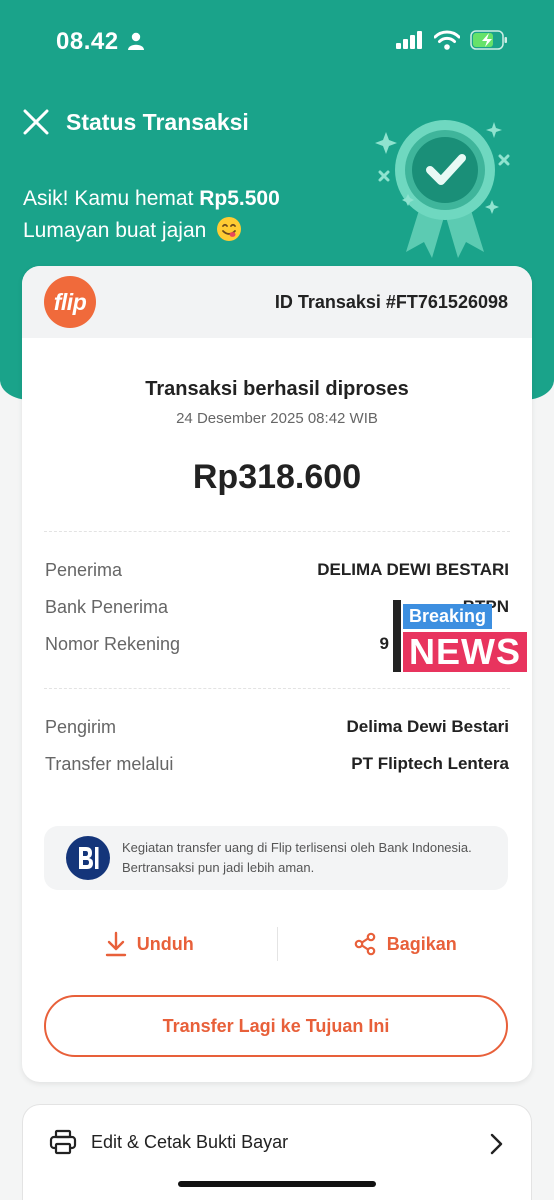 This screenshot has width=554, height=1200. What do you see at coordinates (488, 40) in the screenshot?
I see `battery-charging-icon` at bounding box center [488, 40].